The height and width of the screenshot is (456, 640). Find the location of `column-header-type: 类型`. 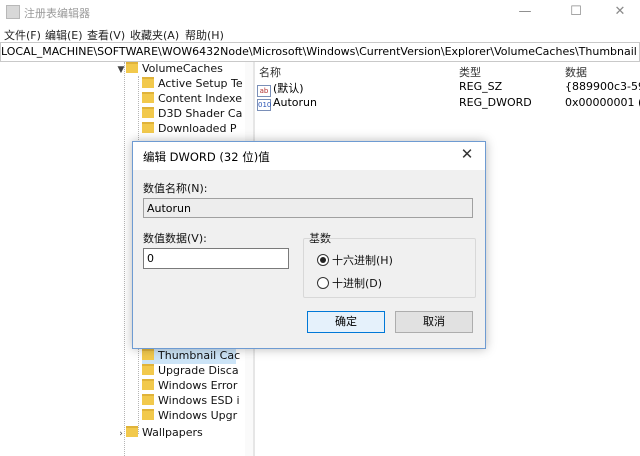

column-header-type: 类型 is located at coordinates (470, 72).